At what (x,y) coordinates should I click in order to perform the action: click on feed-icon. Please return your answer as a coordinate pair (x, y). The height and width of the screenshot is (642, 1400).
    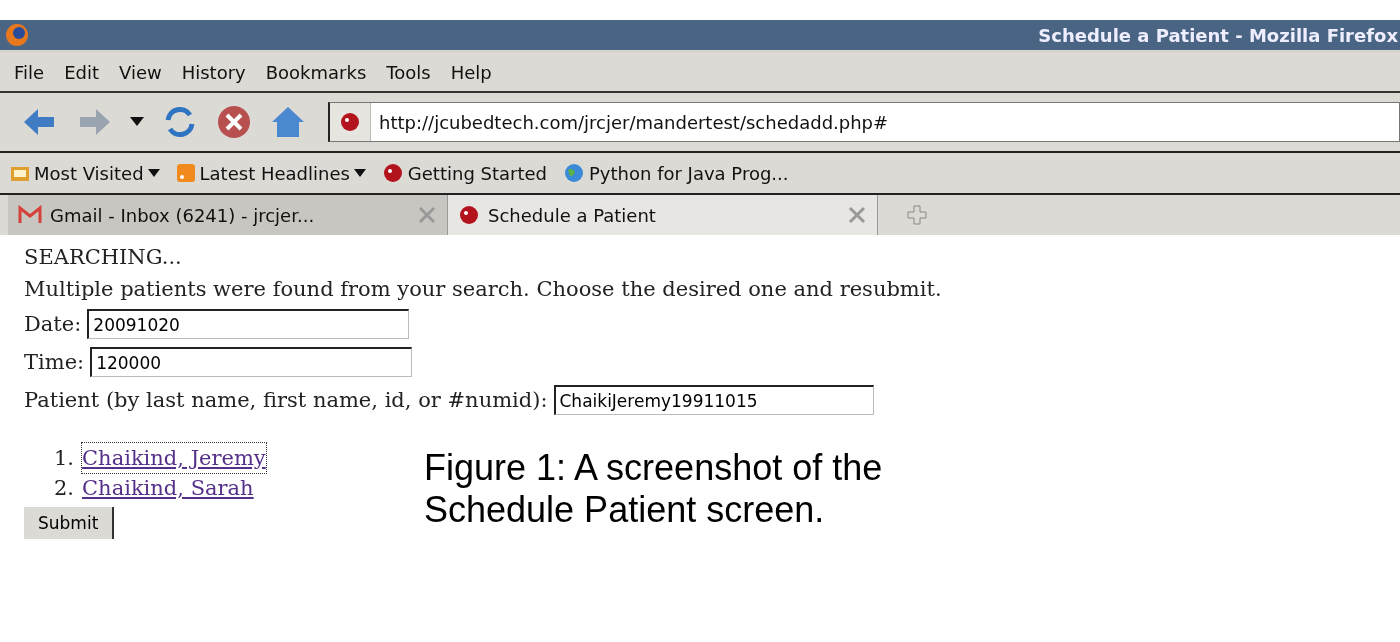
    Looking at the image, I should click on (185, 173).